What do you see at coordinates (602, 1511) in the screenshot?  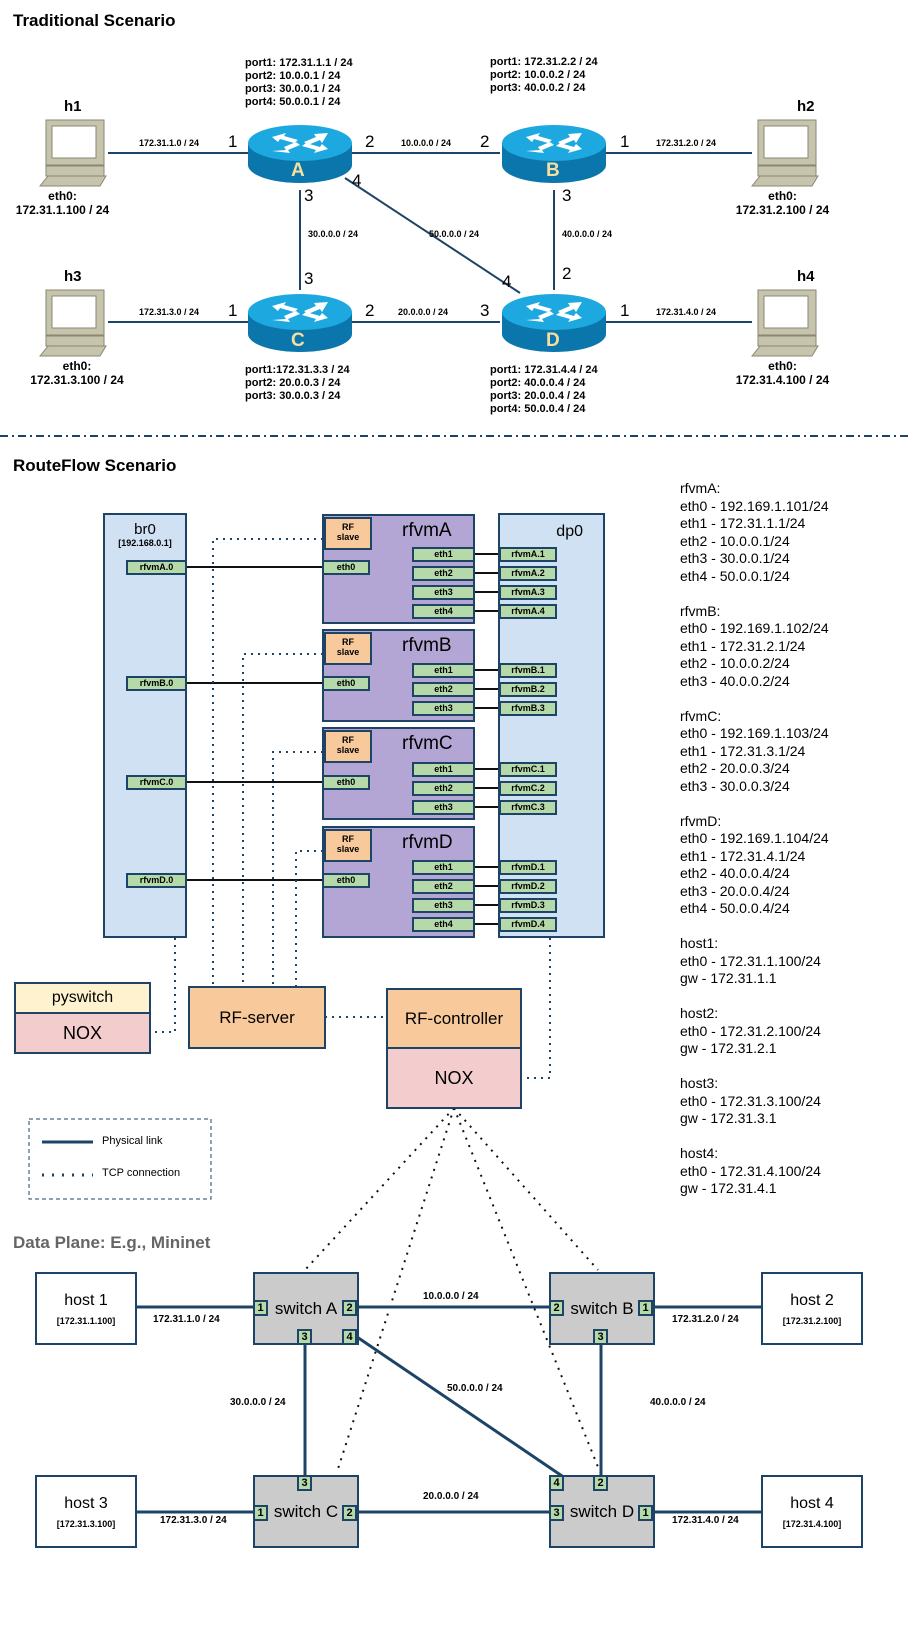 I see `dp-switch-D-label: switch D` at bounding box center [602, 1511].